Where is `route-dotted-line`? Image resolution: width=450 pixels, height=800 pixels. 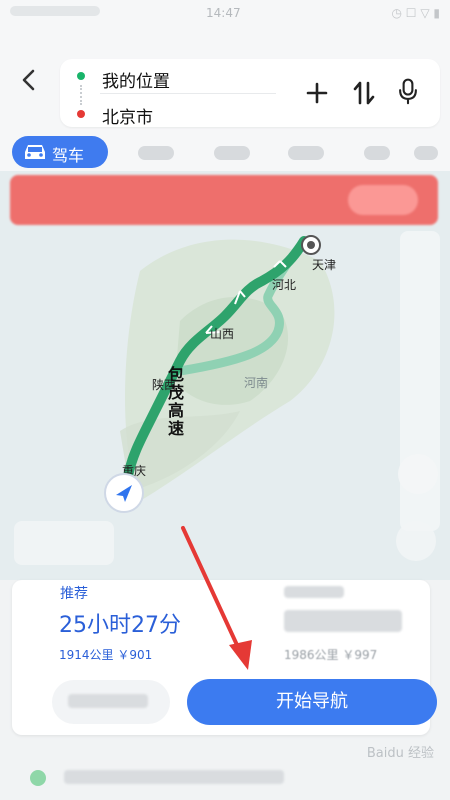 route-dotted-line is located at coordinates (82, 95).